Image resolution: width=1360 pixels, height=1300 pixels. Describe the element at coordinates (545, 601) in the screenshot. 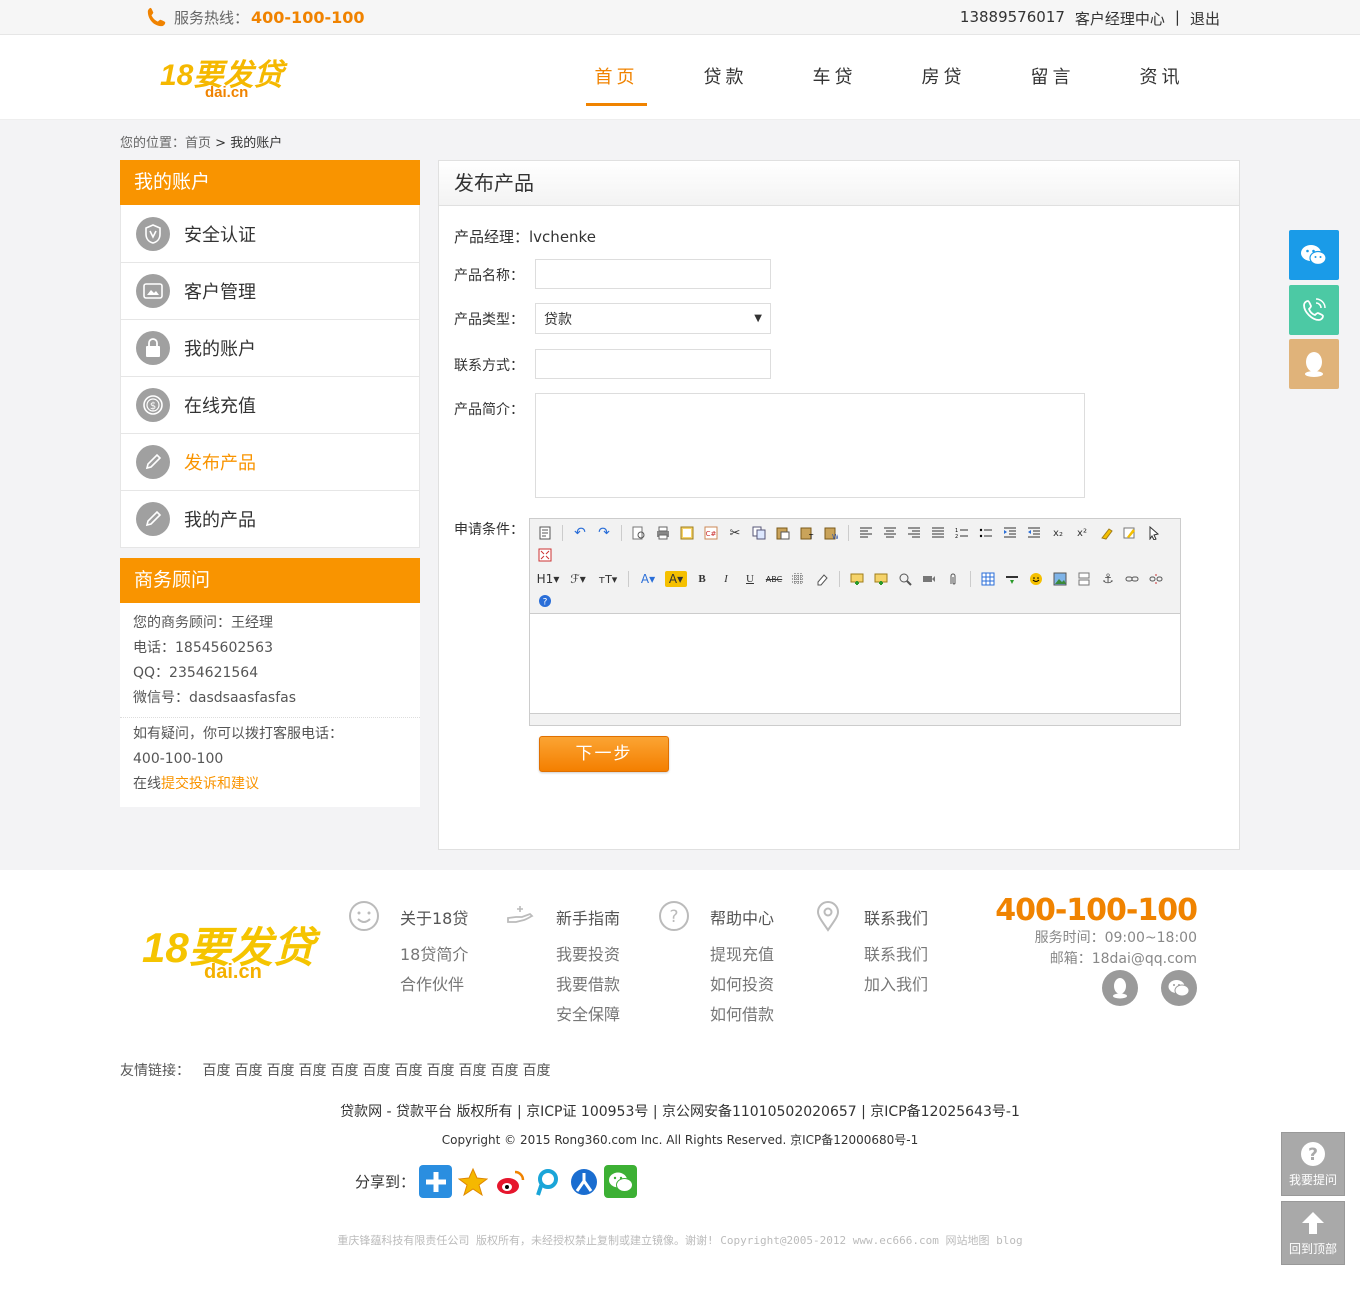

I see `help-icon: ?` at that location.